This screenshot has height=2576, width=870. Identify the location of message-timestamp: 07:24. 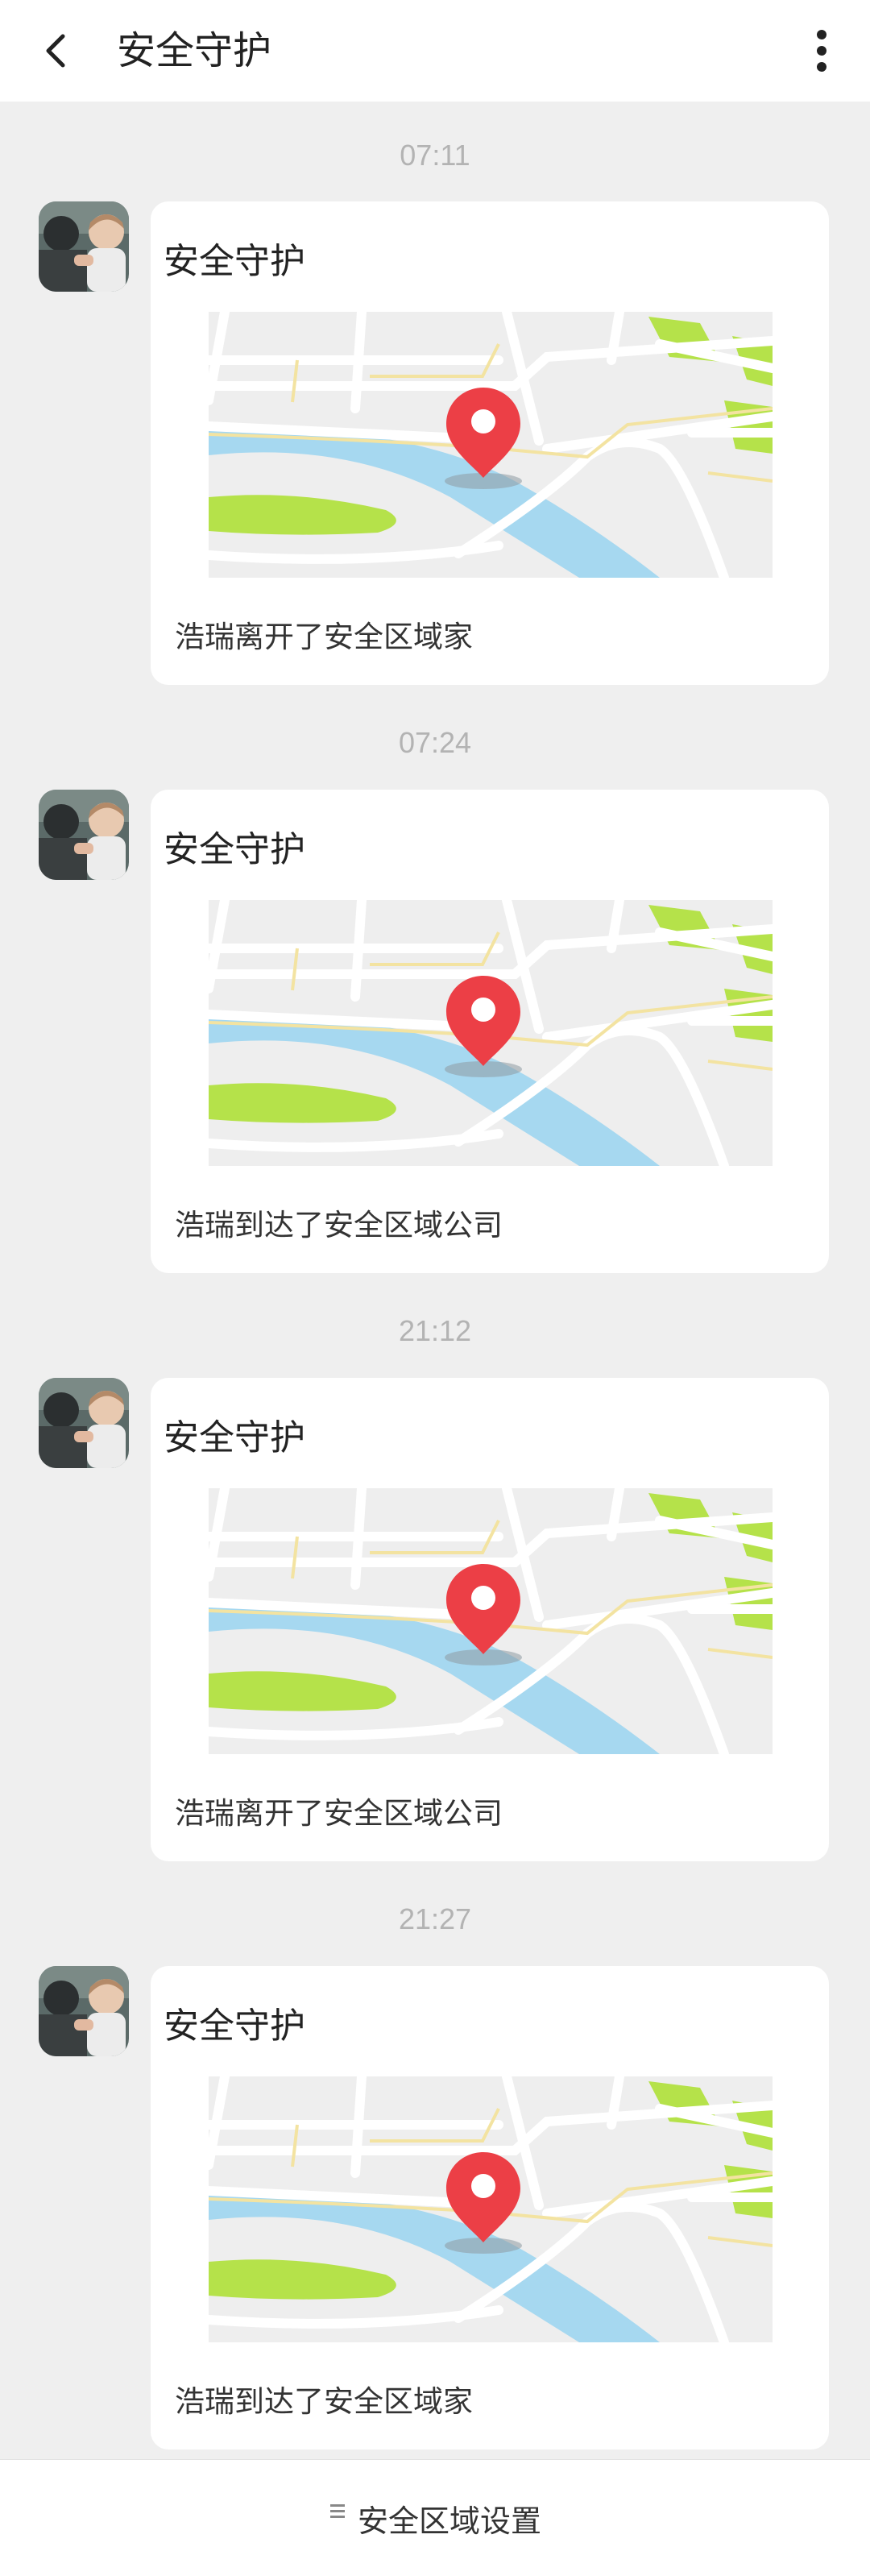
(435, 742).